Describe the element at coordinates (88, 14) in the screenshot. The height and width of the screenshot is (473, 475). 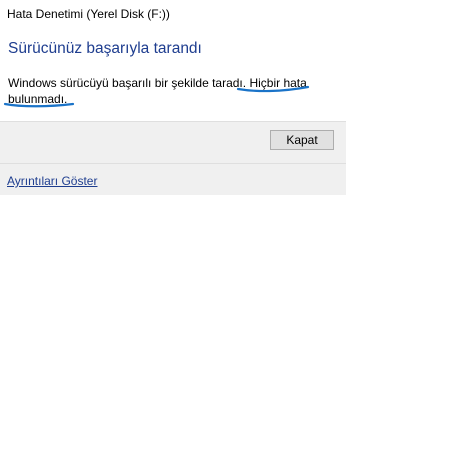
I see `window-title: Hata Denetimi (Yerel Disk (F:))` at that location.